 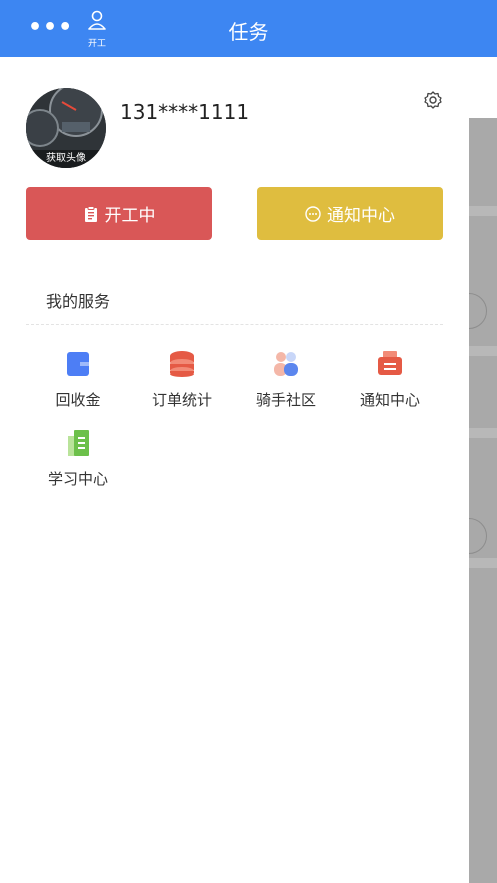 I want to click on gear-icon, so click(x=433, y=100).